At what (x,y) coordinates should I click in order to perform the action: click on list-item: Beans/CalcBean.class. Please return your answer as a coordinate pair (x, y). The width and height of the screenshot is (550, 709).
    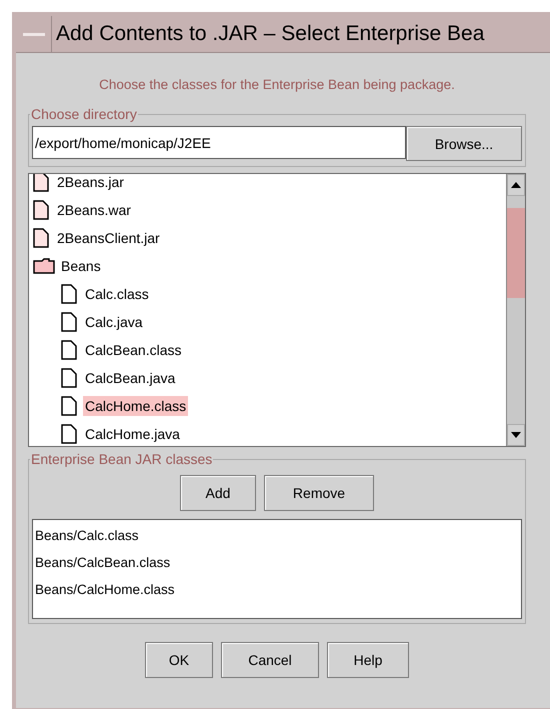
    Looking at the image, I should click on (277, 562).